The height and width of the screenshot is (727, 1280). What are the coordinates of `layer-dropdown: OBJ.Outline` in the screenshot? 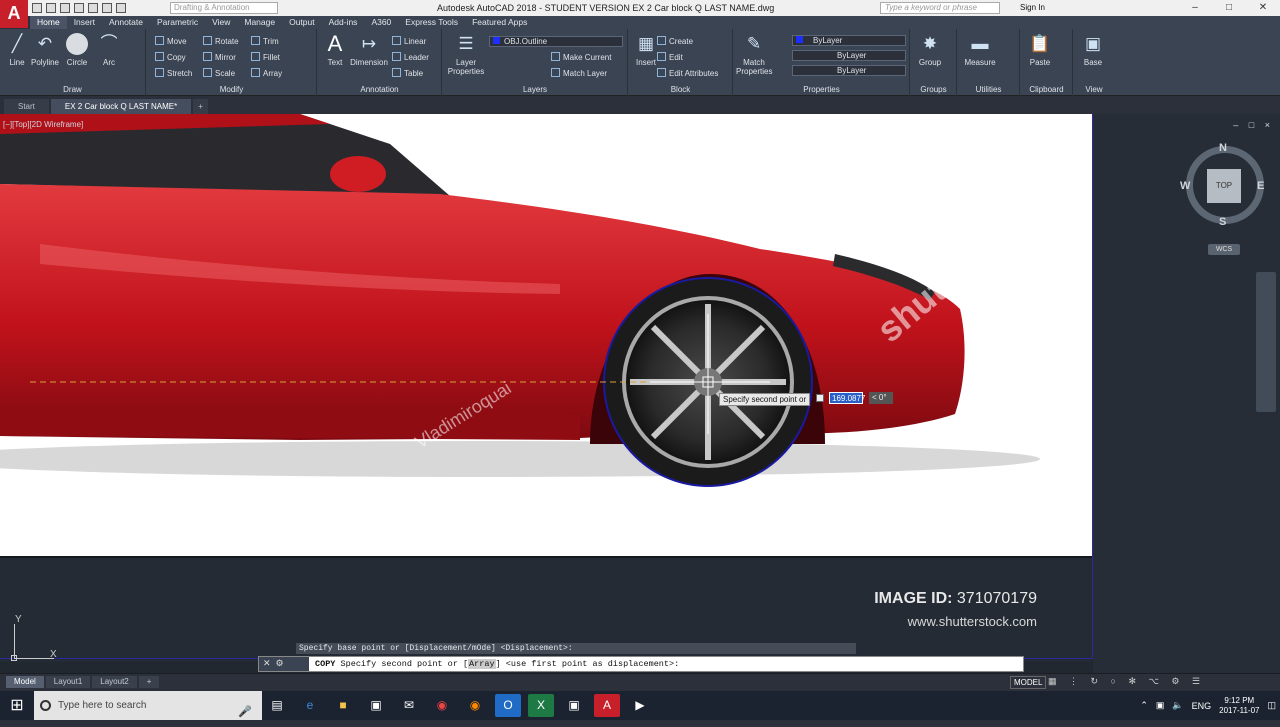 It's located at (556, 41).